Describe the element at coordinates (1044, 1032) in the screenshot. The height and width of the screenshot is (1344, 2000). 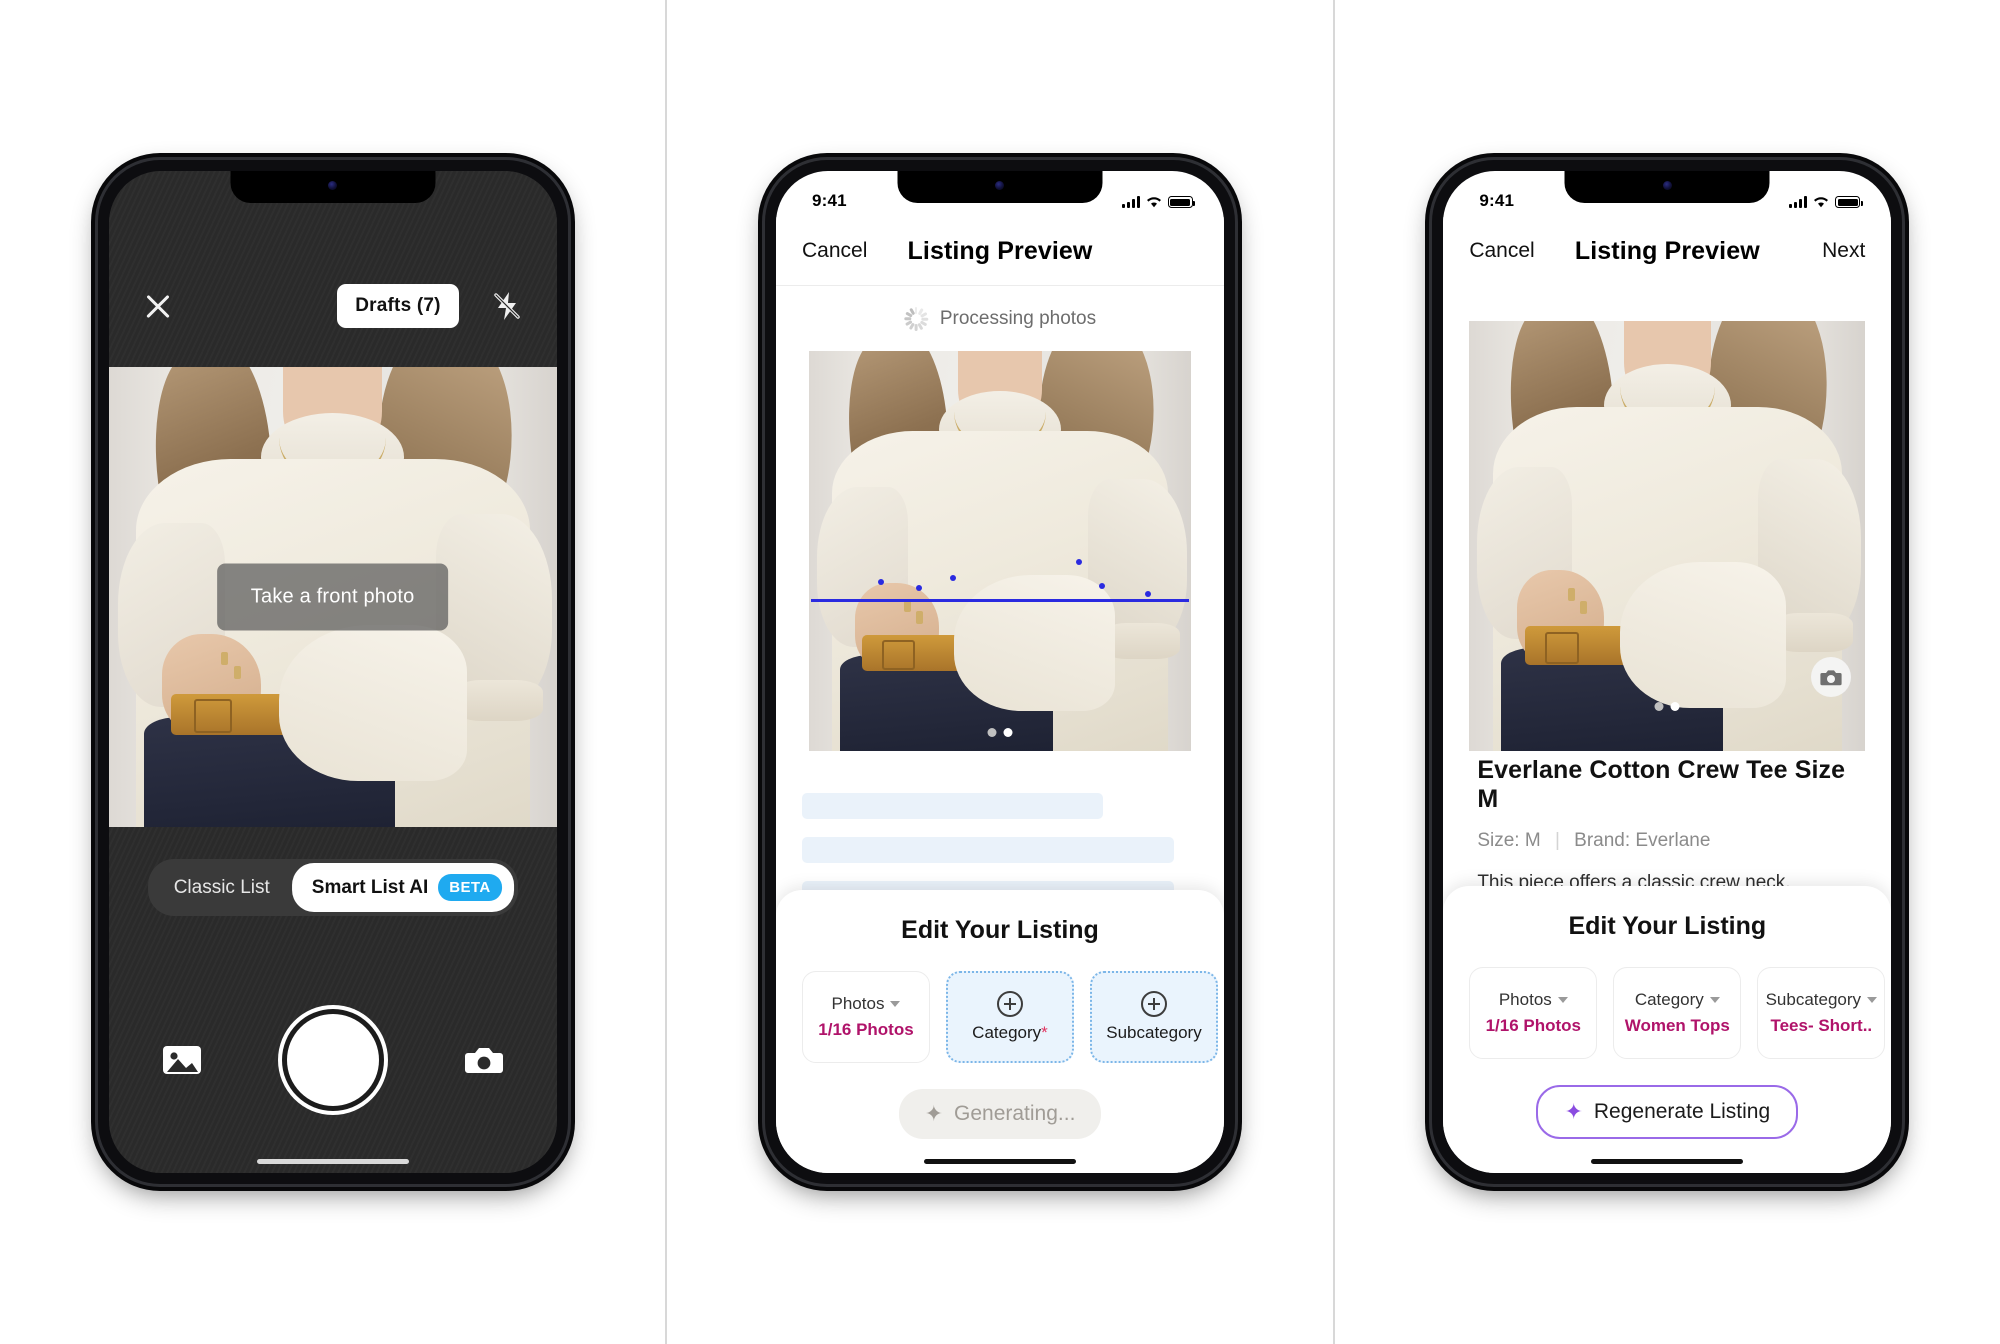
I see `required-asterisk: *` at that location.